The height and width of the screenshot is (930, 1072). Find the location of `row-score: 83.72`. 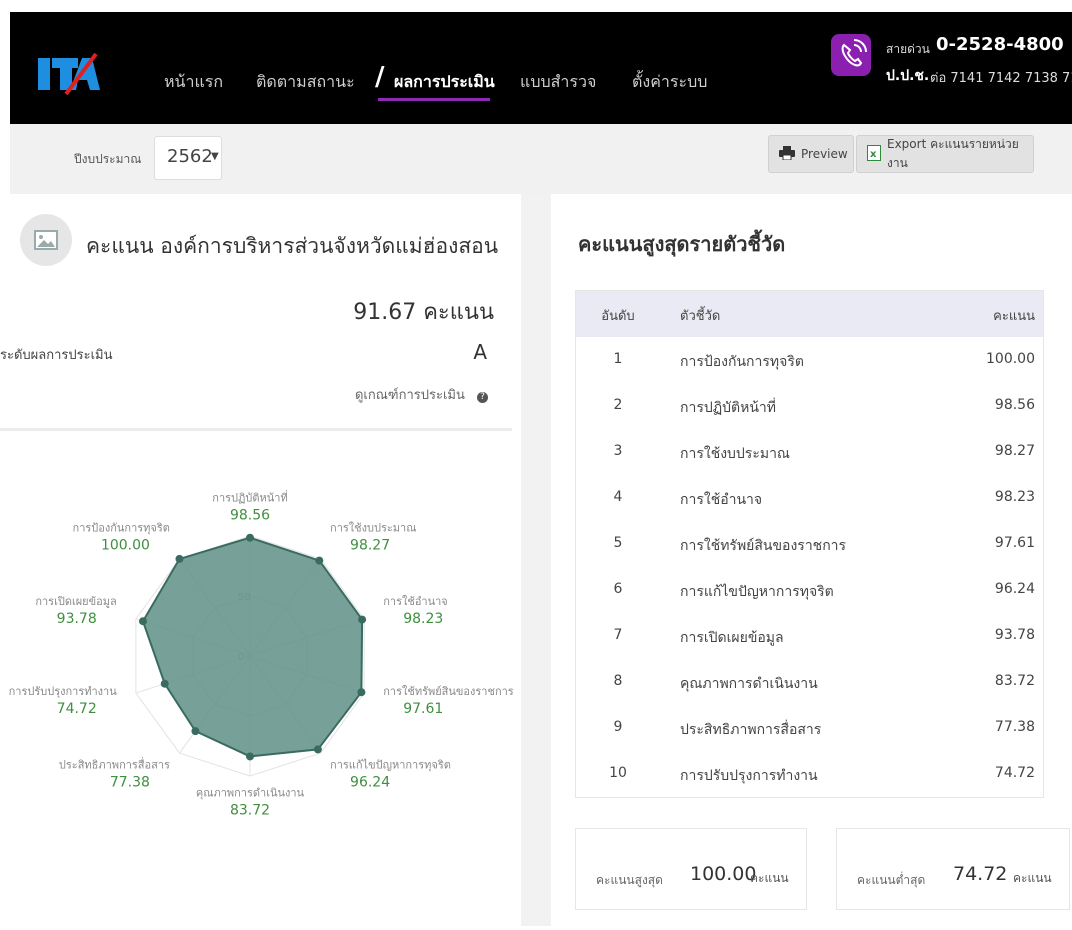

row-score: 83.72 is located at coordinates (1014, 681).